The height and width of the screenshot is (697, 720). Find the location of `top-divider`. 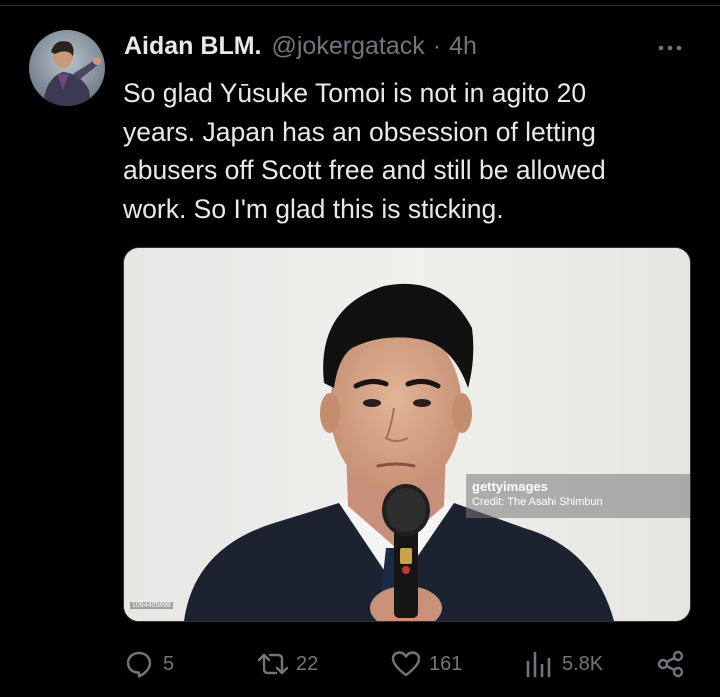

top-divider is located at coordinates (360, 5).